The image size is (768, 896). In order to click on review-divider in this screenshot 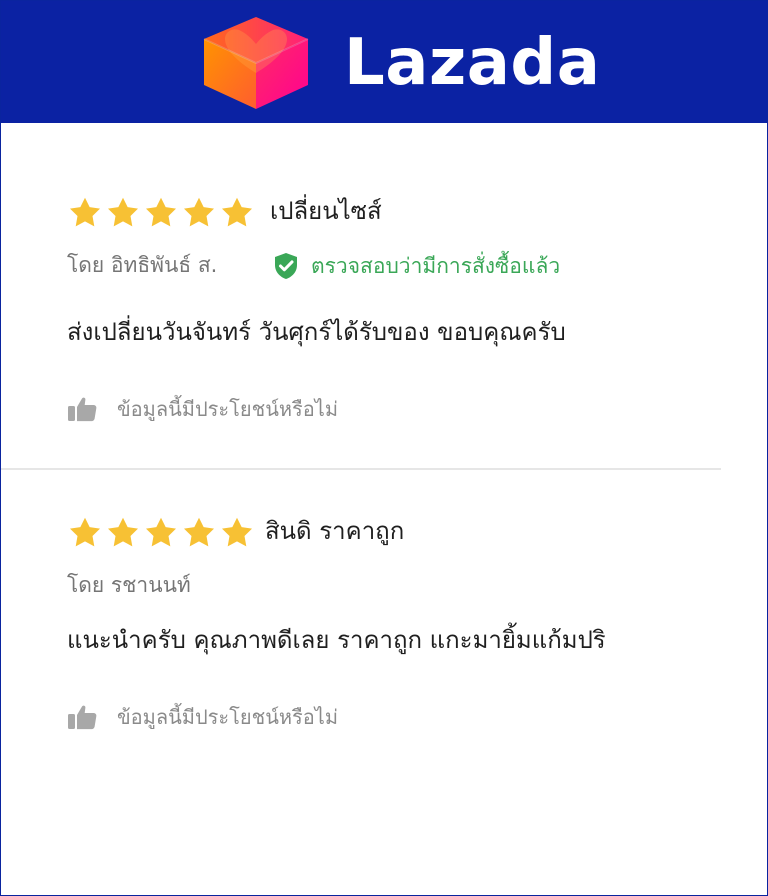, I will do `click(361, 469)`.